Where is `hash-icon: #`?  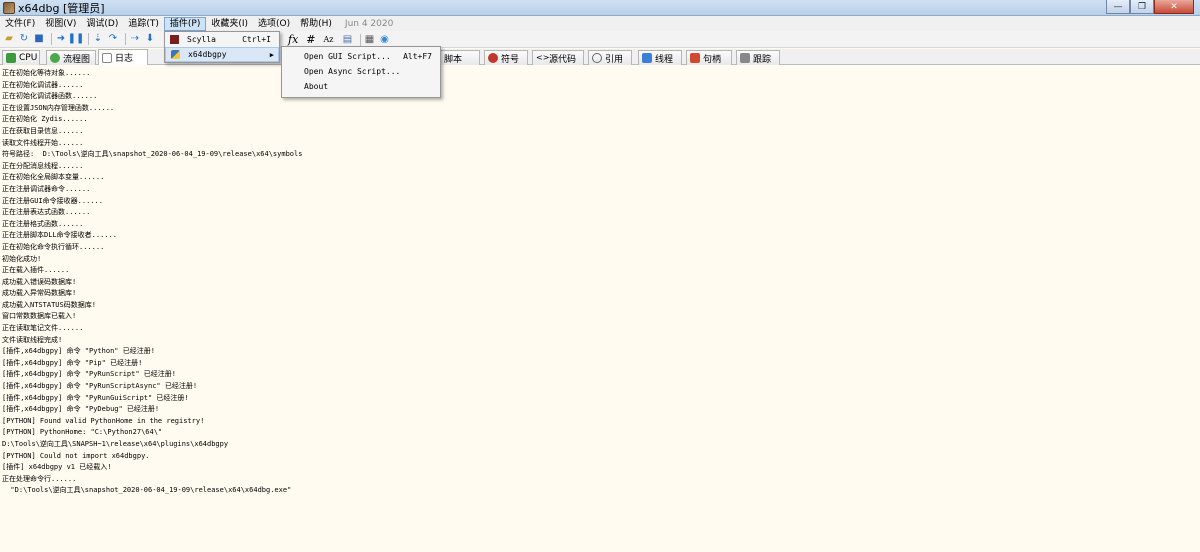
hash-icon: # is located at coordinates (310, 39).